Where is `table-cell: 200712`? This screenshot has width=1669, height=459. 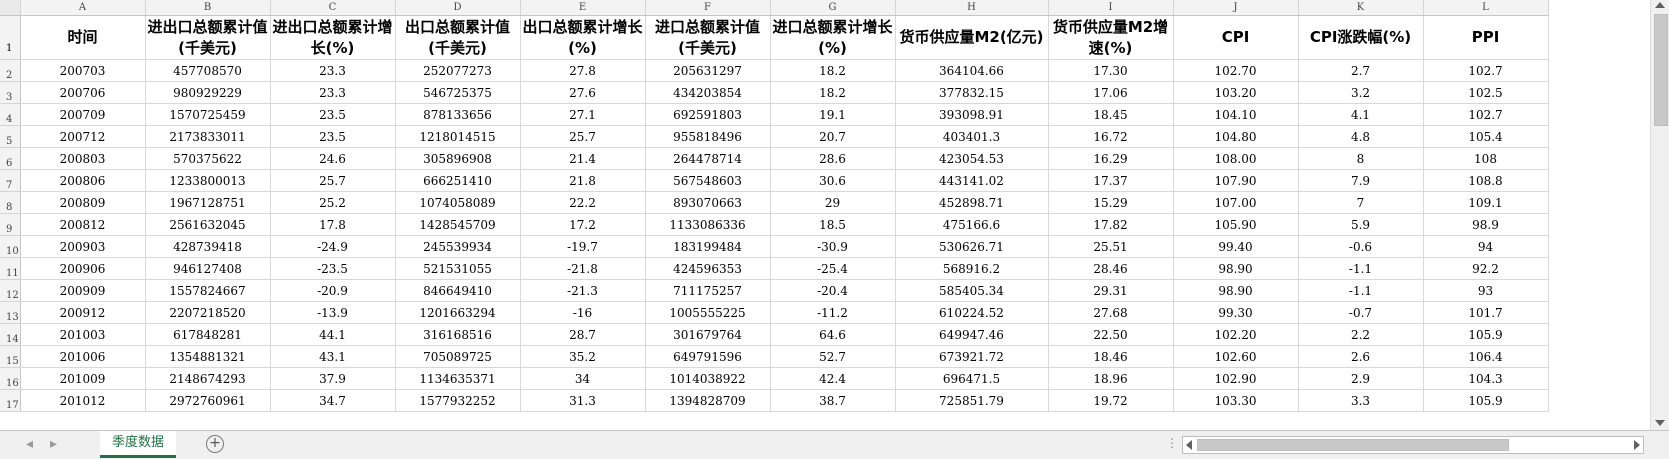
table-cell: 200712 is located at coordinates (83, 136).